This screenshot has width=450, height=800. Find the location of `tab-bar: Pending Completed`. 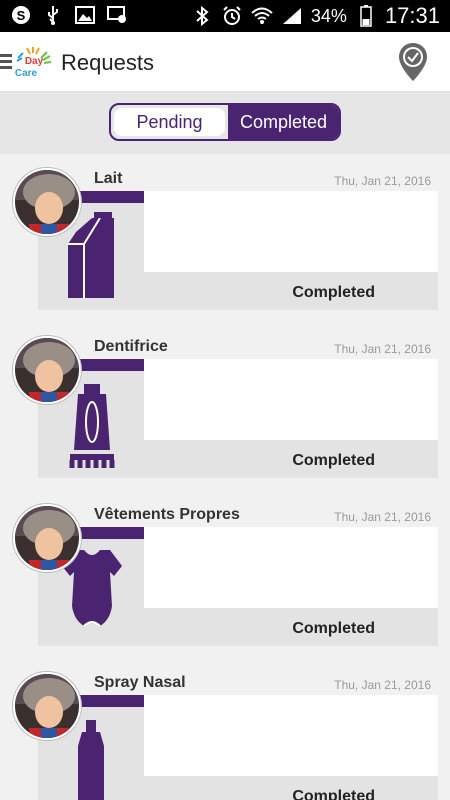

tab-bar: Pending Completed is located at coordinates (225, 123).